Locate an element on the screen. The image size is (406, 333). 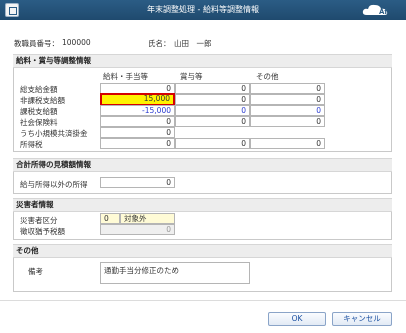
column-header-bonus: 賞与等 is located at coordinates (191, 76).